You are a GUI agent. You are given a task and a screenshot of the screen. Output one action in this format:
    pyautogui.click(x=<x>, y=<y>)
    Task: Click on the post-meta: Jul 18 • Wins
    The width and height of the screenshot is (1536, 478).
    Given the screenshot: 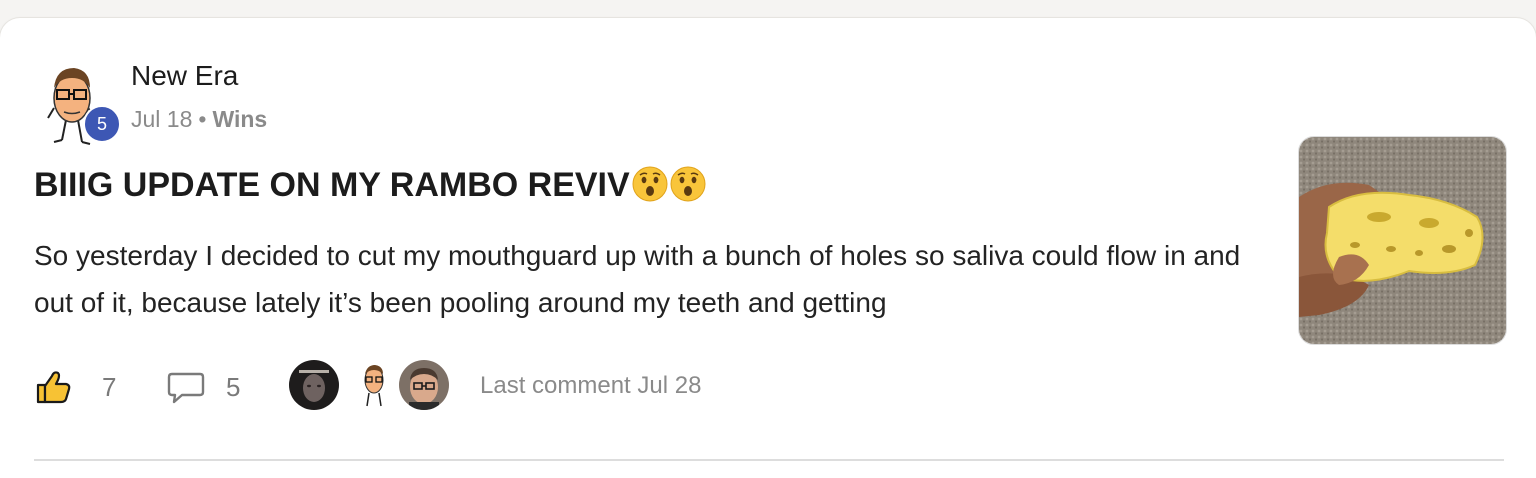 What is the action you would take?
    pyautogui.click(x=199, y=119)
    